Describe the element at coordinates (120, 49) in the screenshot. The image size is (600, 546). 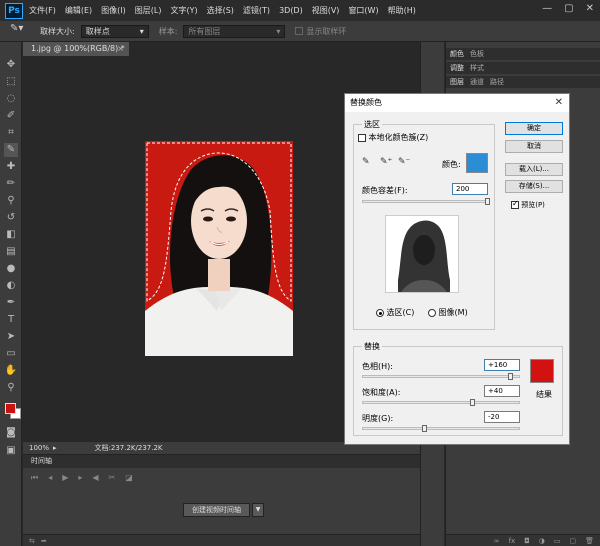
I see `close-tab-icon: ×` at that location.